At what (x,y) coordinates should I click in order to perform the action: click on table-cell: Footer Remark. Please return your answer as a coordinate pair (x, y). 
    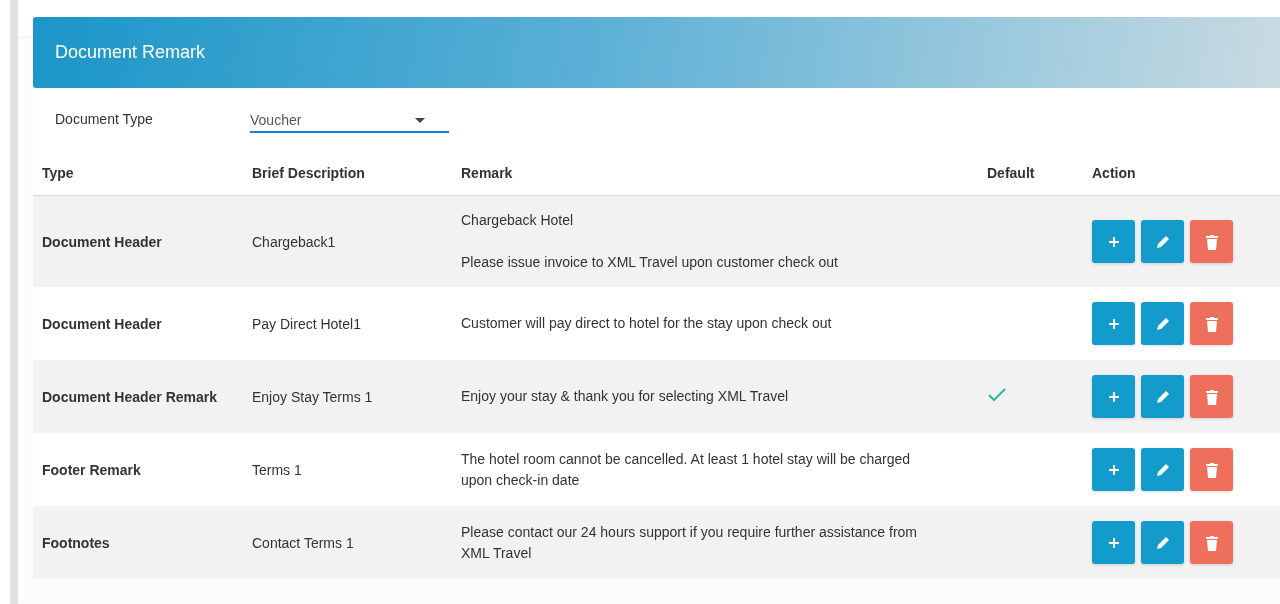
    Looking at the image, I should click on (91, 469).